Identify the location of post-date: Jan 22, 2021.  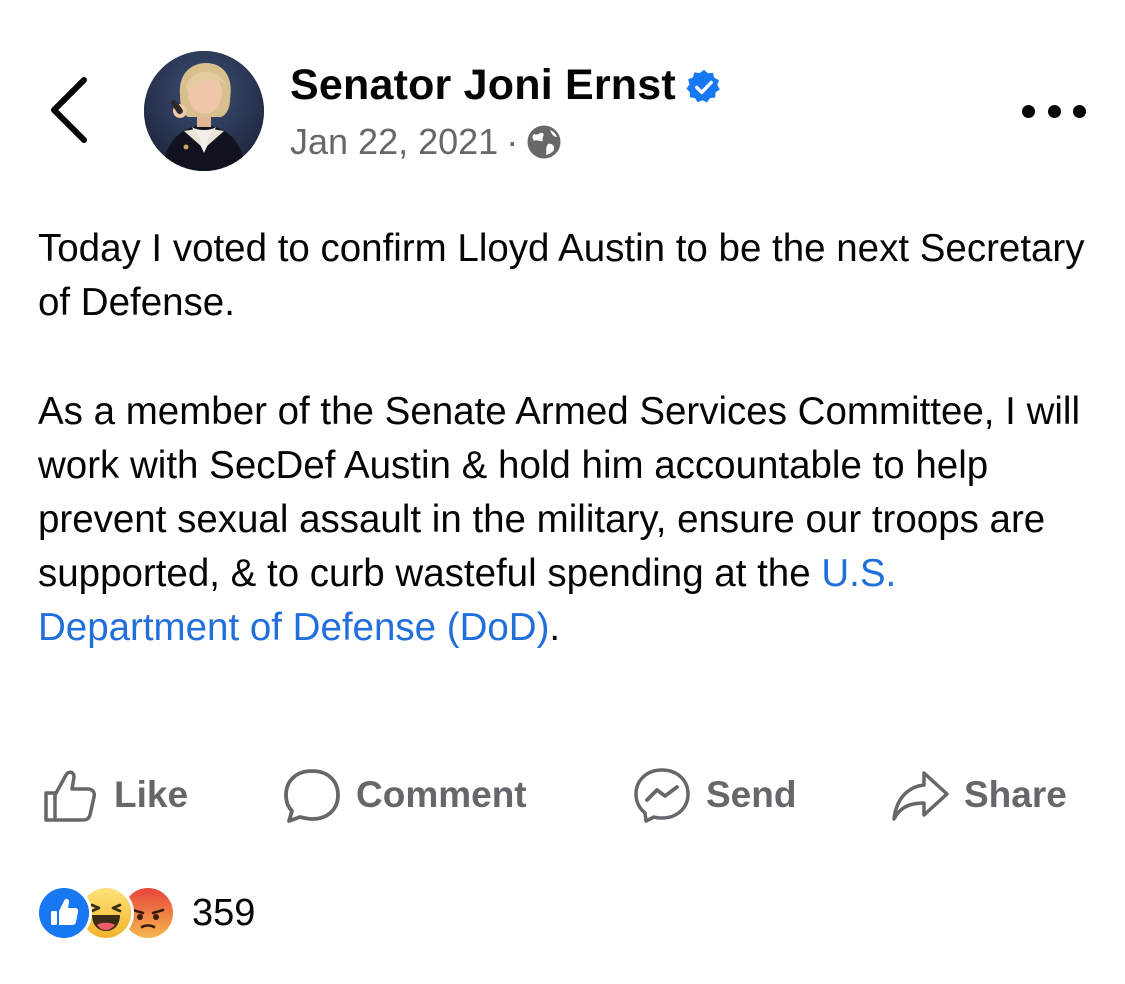
(394, 142).